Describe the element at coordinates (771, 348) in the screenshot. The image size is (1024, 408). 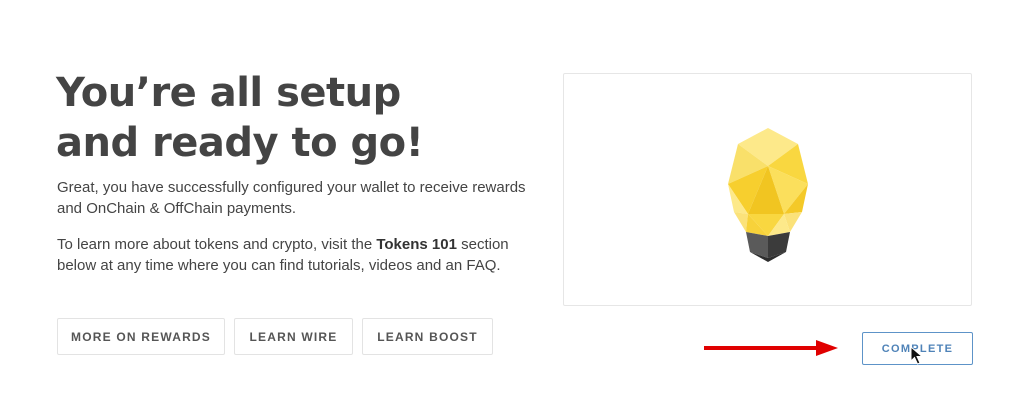
I see `red-arrow-icon` at that location.